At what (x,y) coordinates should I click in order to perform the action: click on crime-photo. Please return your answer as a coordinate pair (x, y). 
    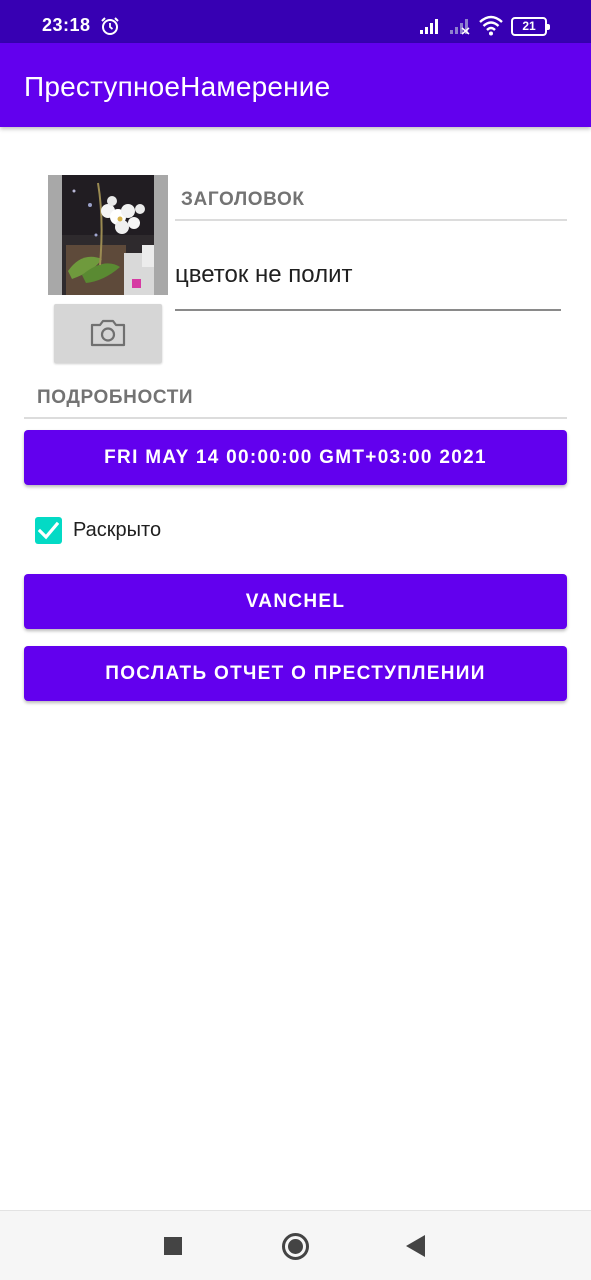
    Looking at the image, I should click on (108, 235).